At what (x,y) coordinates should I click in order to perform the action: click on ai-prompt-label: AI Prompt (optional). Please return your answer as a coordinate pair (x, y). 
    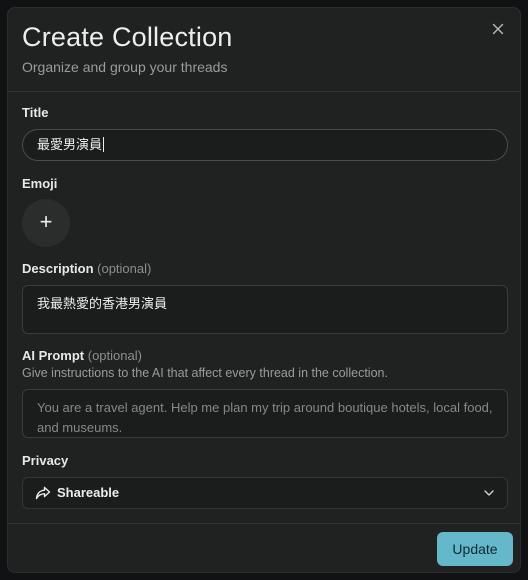
    Looking at the image, I should click on (82, 355).